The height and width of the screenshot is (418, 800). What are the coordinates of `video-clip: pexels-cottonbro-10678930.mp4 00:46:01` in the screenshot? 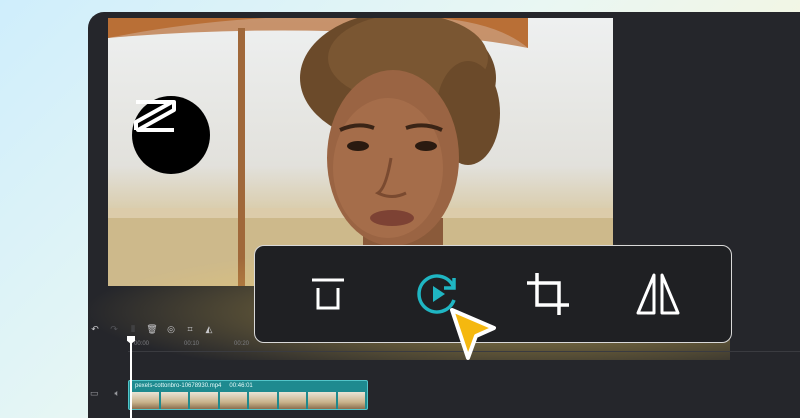 It's located at (248, 395).